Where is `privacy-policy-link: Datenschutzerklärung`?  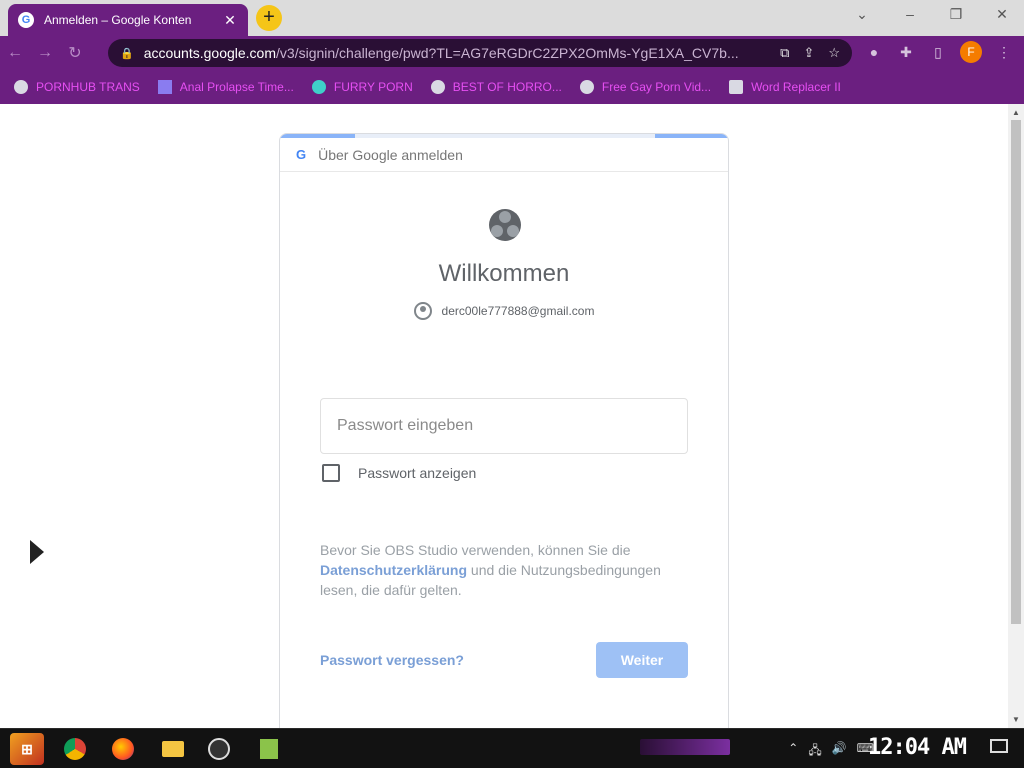
privacy-policy-link: Datenschutzerklärung is located at coordinates (393, 570).